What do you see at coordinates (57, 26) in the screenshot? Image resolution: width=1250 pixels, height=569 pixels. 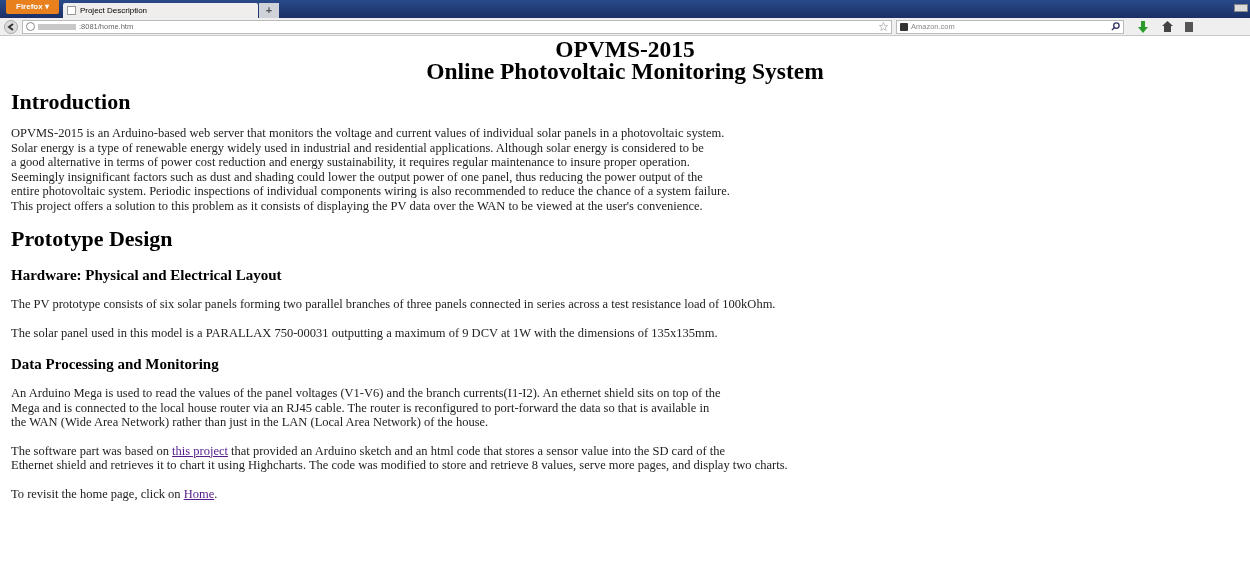 I see `blurred-host` at bounding box center [57, 26].